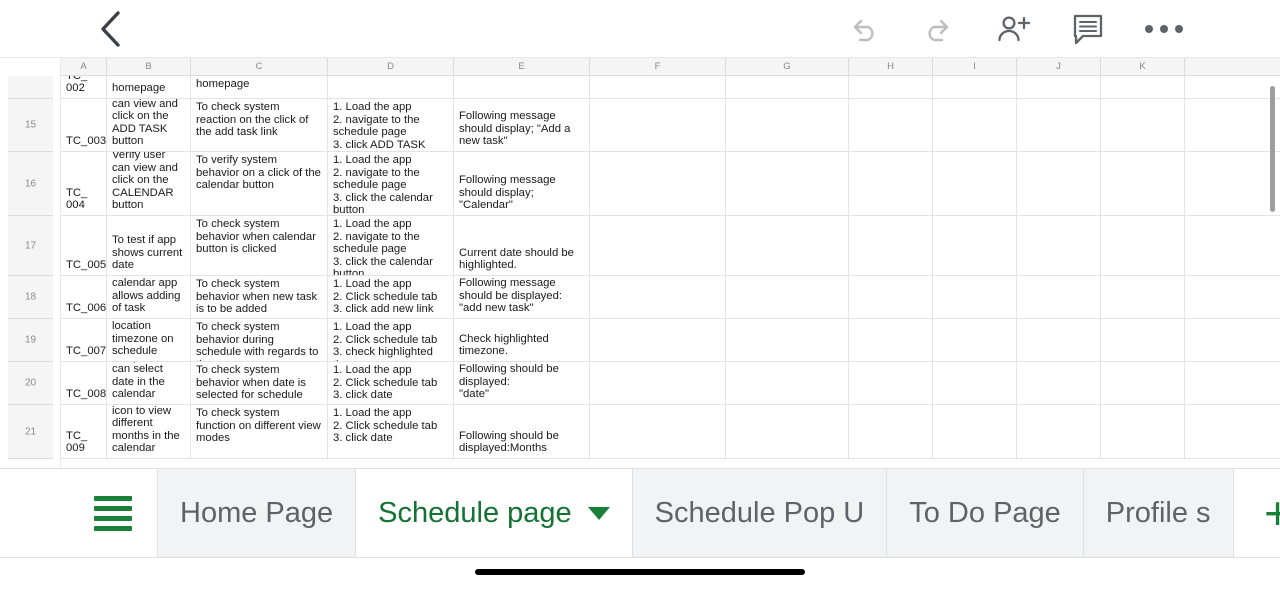  What do you see at coordinates (1164, 29) in the screenshot?
I see `more-options-button` at bounding box center [1164, 29].